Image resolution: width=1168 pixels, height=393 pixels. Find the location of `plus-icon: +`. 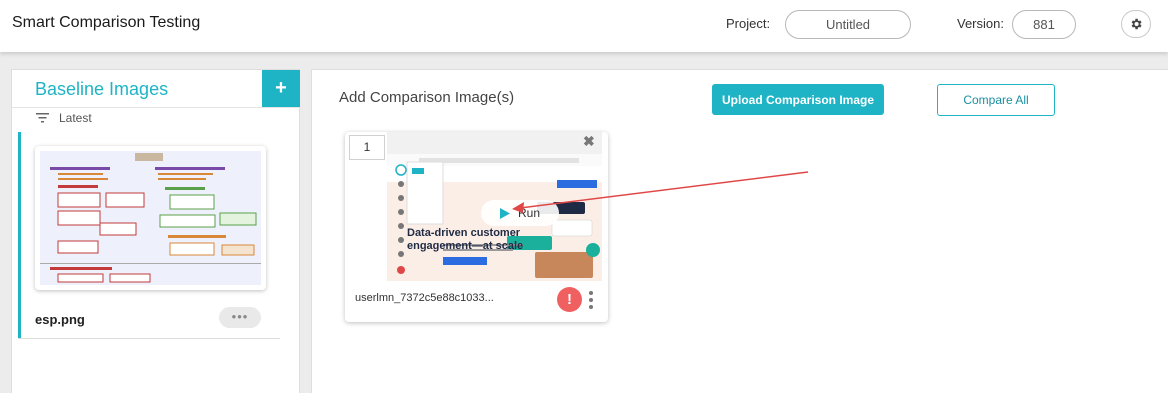

plus-icon: + is located at coordinates (281, 88).